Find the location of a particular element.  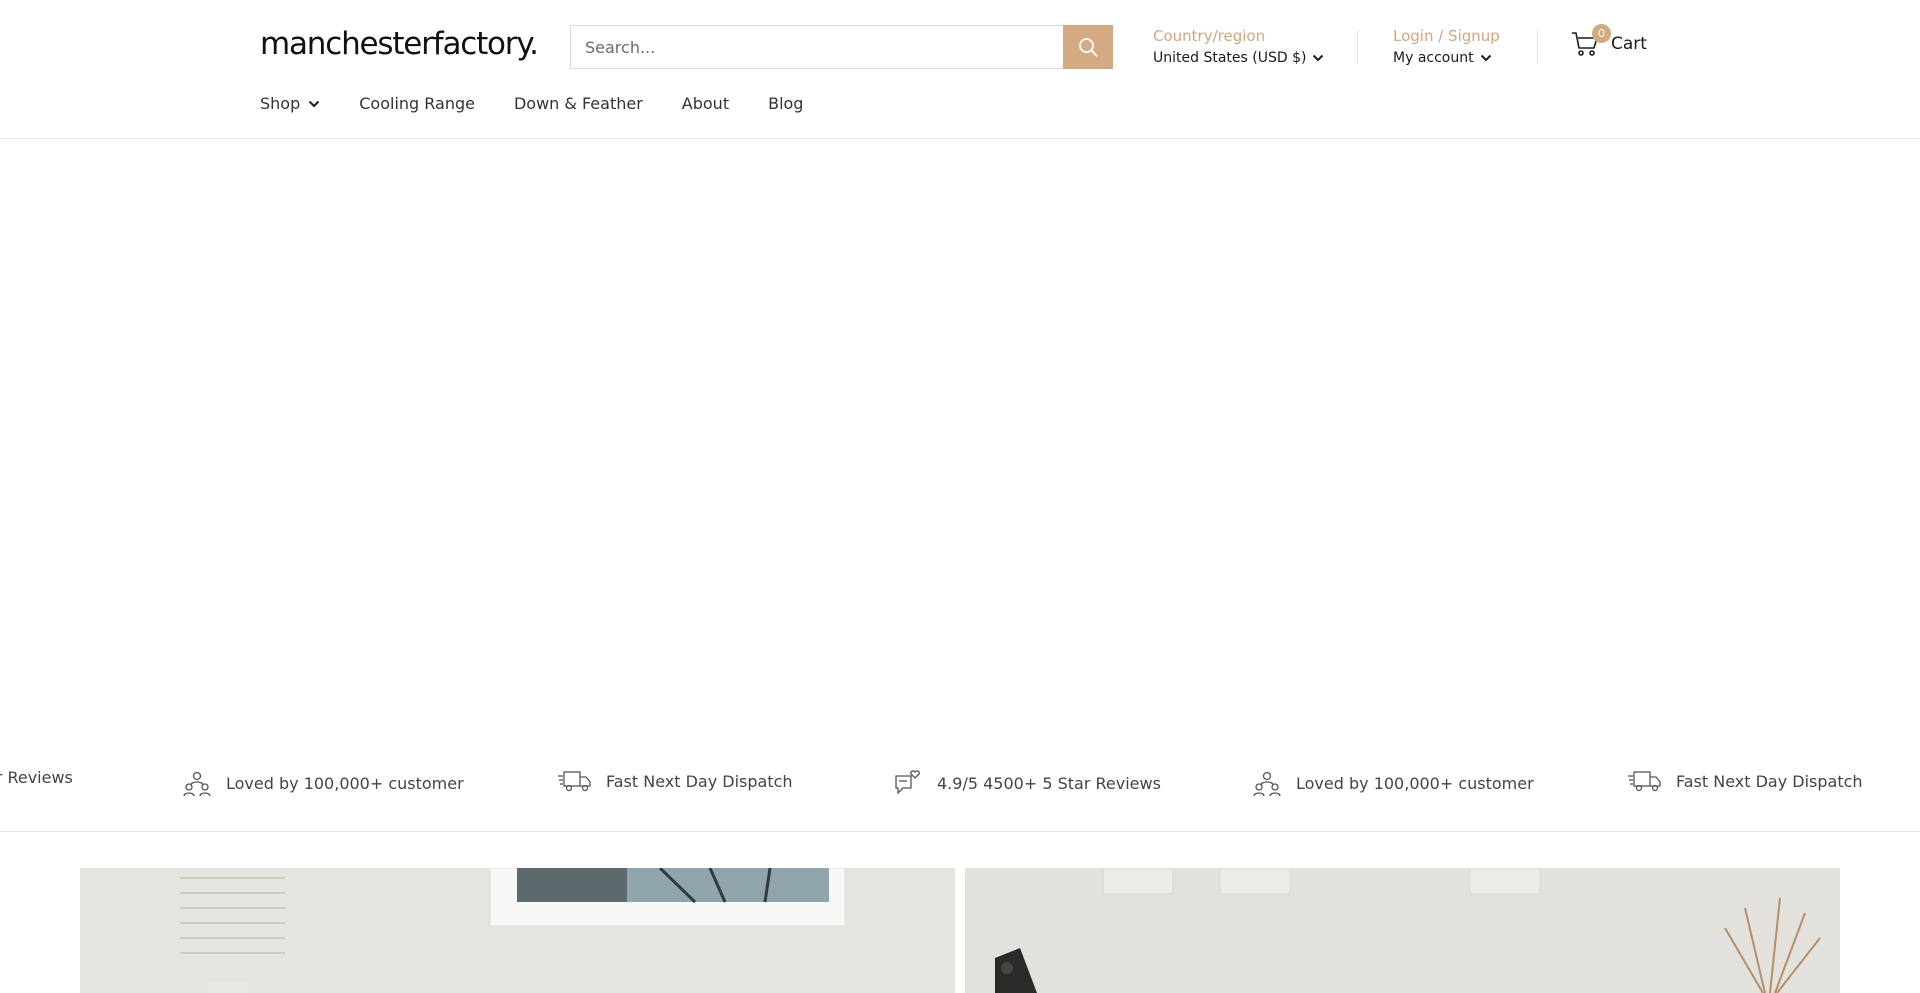

cart-label: Cart is located at coordinates (1629, 44).